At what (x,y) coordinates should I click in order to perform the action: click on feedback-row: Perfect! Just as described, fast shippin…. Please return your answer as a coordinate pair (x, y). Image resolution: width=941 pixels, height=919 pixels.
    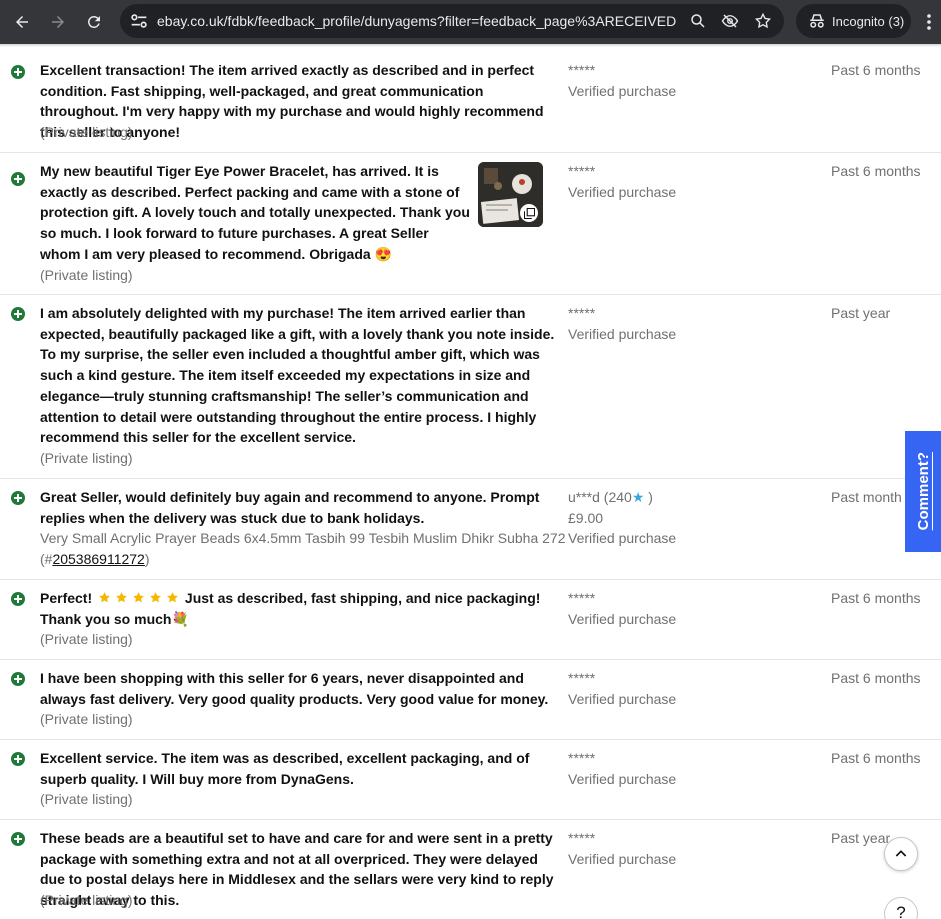
    Looking at the image, I should click on (470, 620).